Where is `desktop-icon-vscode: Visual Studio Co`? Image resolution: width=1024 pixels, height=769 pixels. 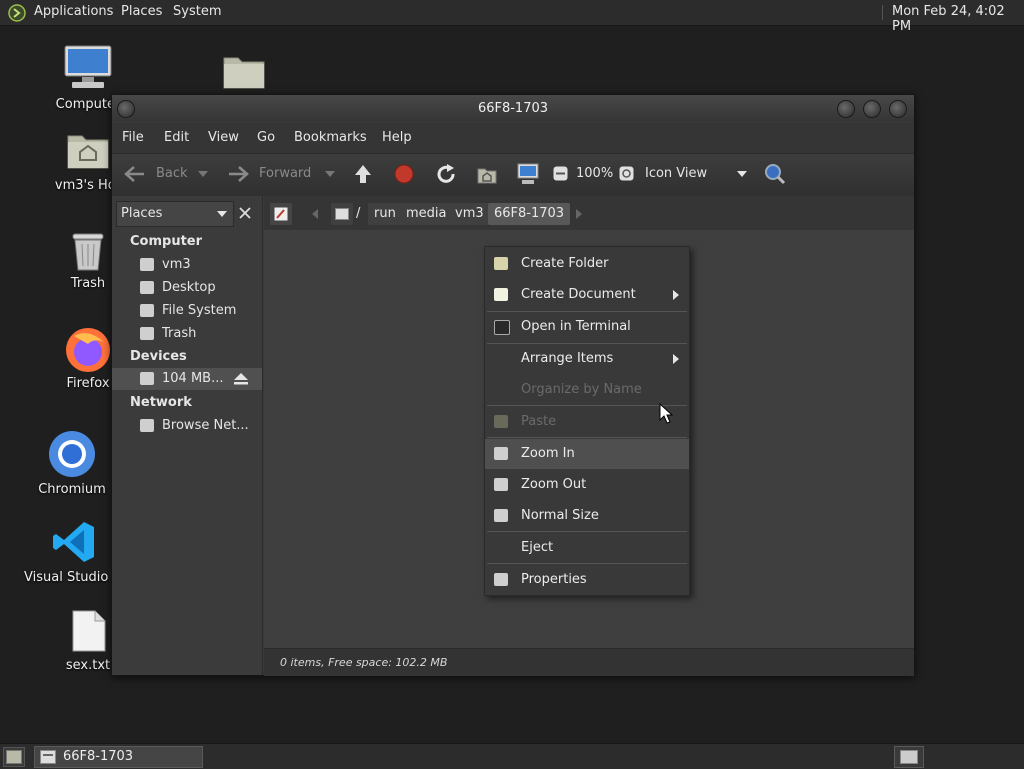 desktop-icon-vscode: Visual Studio Co is located at coordinates (77, 552).